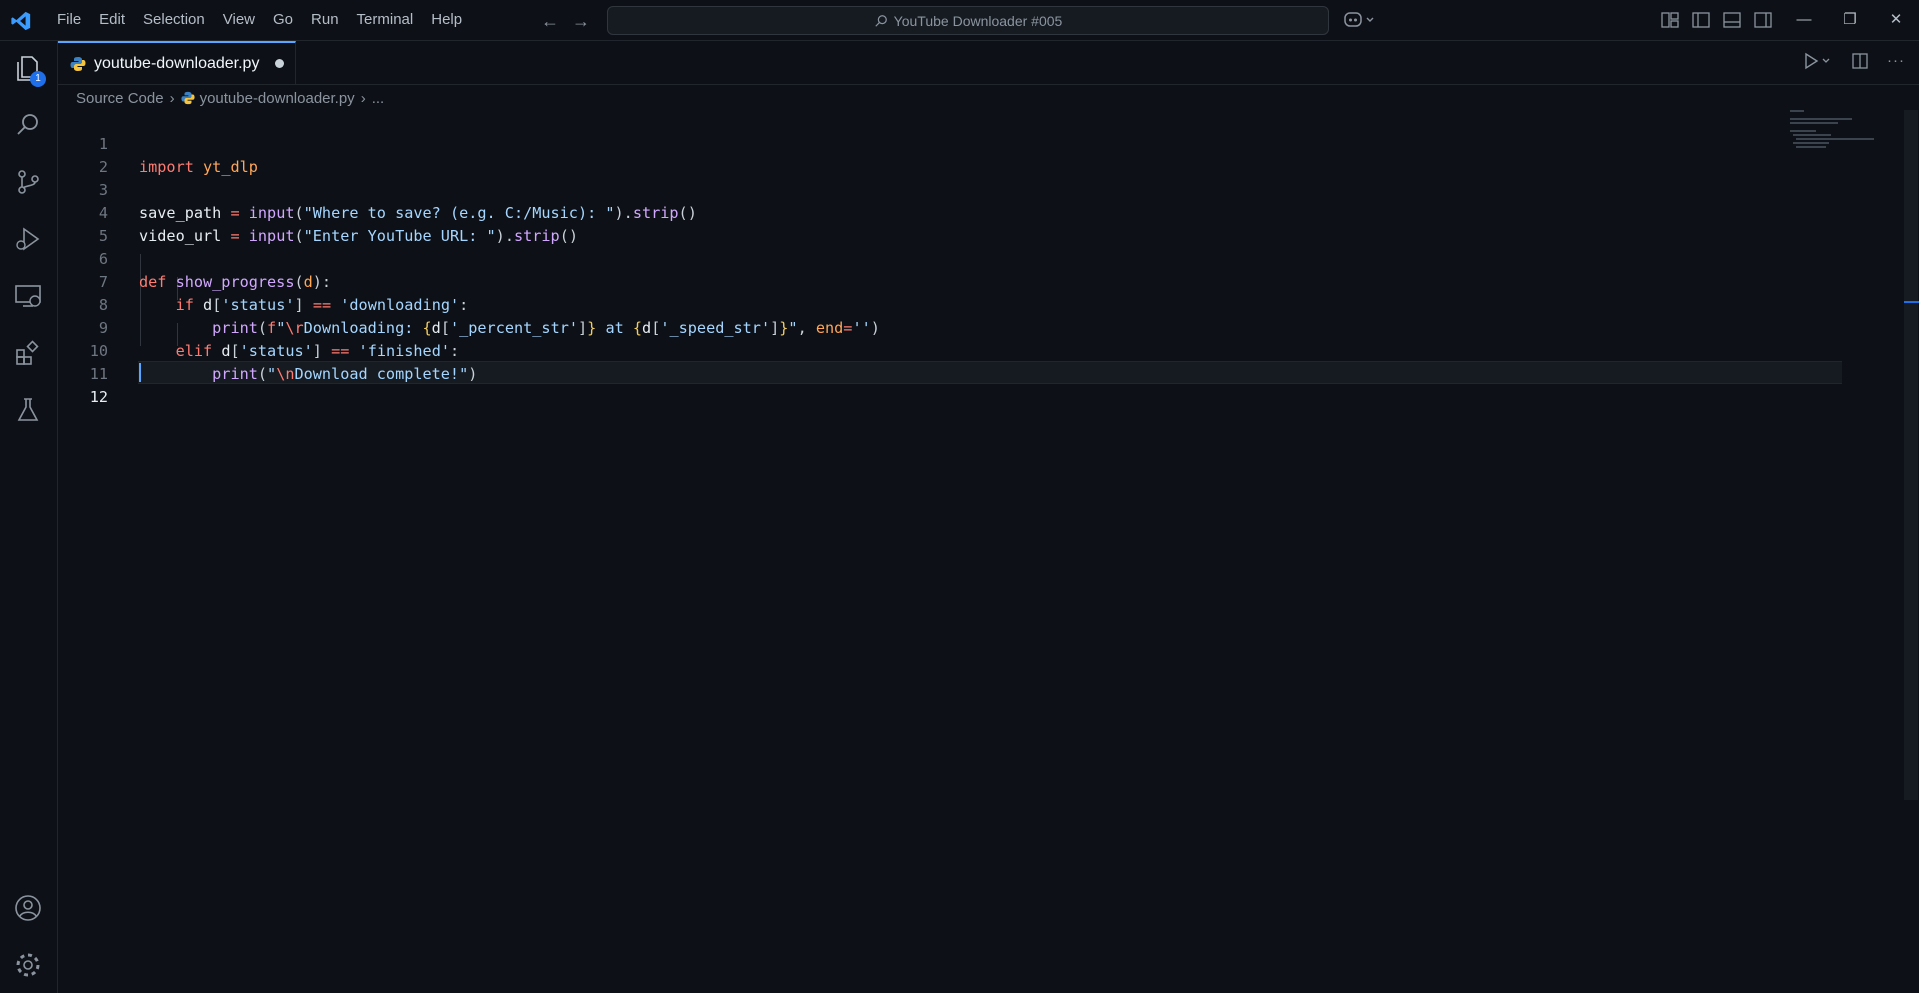  I want to click on menu-go: Go, so click(283, 20).